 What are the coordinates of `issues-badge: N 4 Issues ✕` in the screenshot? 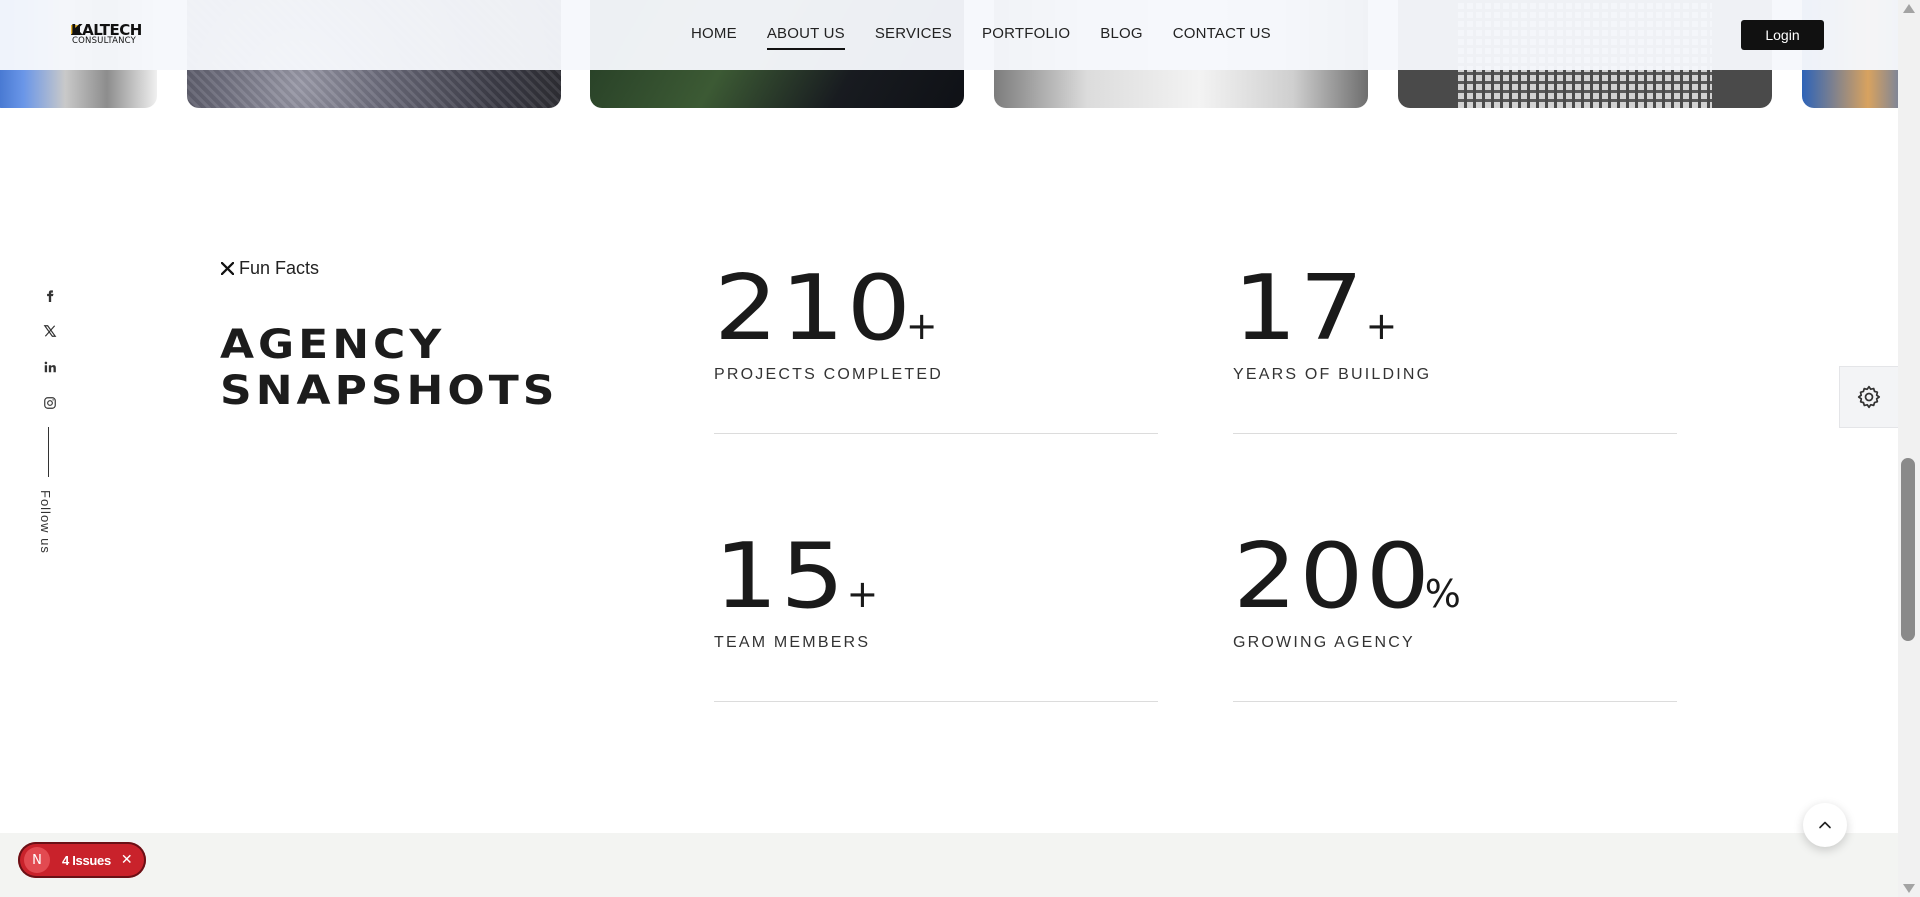 It's located at (82, 860).